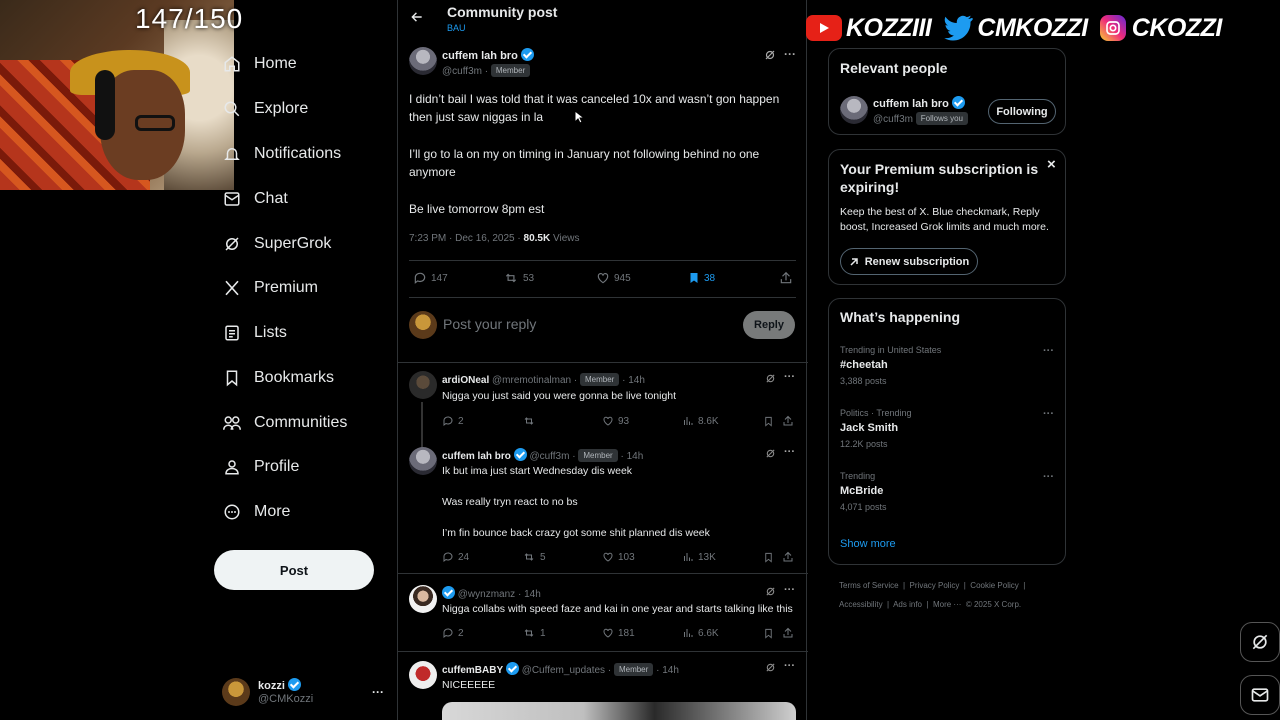 The width and height of the screenshot is (1280, 720). What do you see at coordinates (462, 71) in the screenshot?
I see `post-handle: @cuff3m` at bounding box center [462, 71].